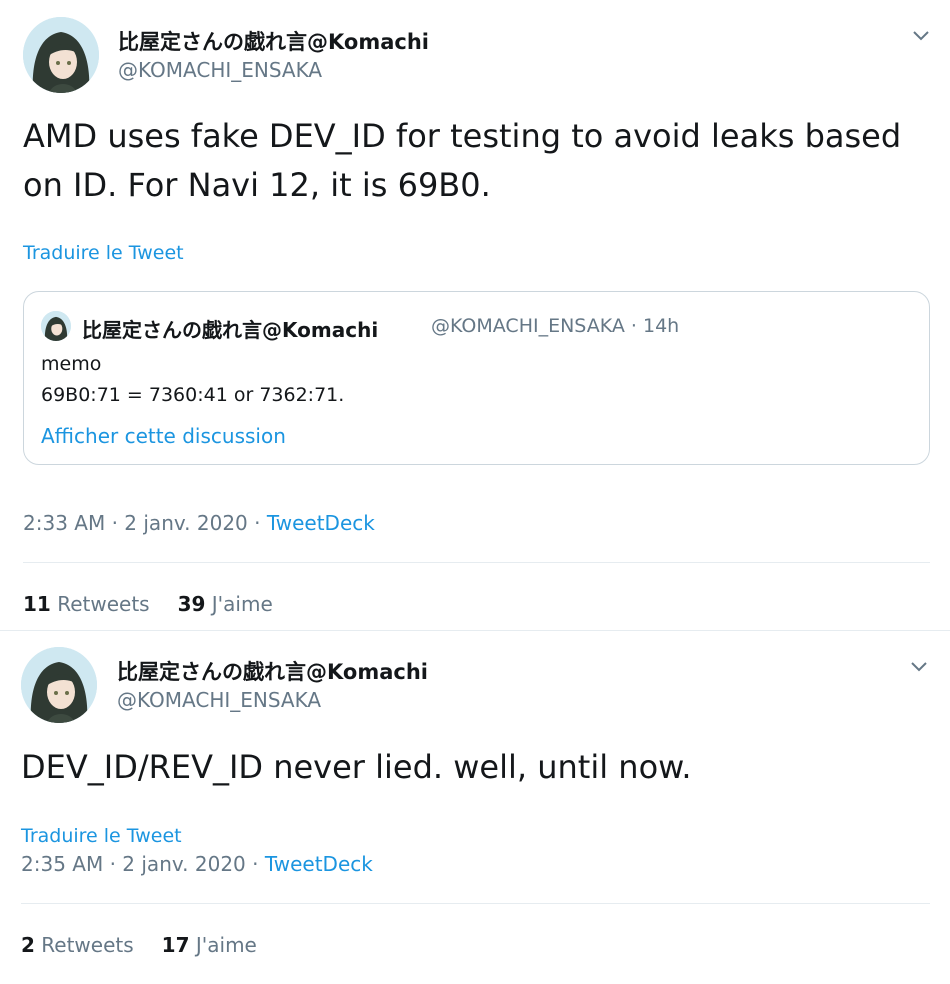 The width and height of the screenshot is (950, 984). I want to click on quoted-time: 14h, so click(661, 326).